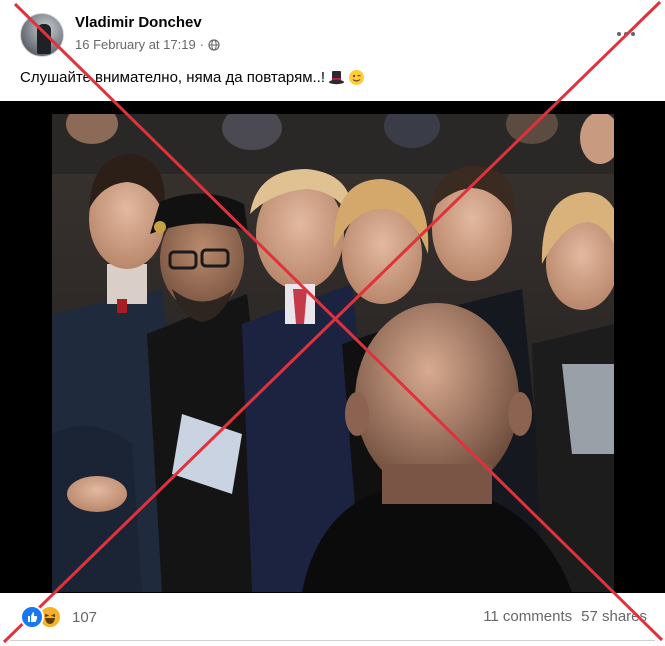  I want to click on engagement-stats: 11 comments 57 shares, so click(565, 616).